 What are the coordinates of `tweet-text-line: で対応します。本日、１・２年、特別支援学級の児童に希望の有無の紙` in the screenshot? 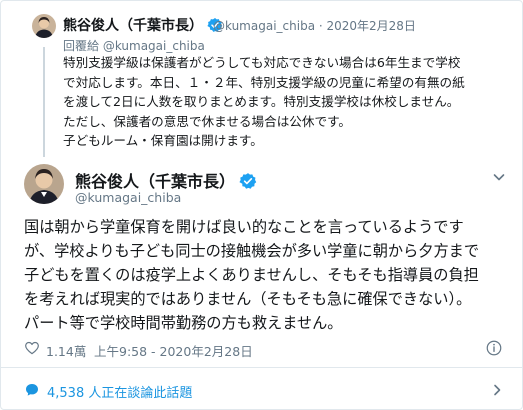 It's located at (264, 82).